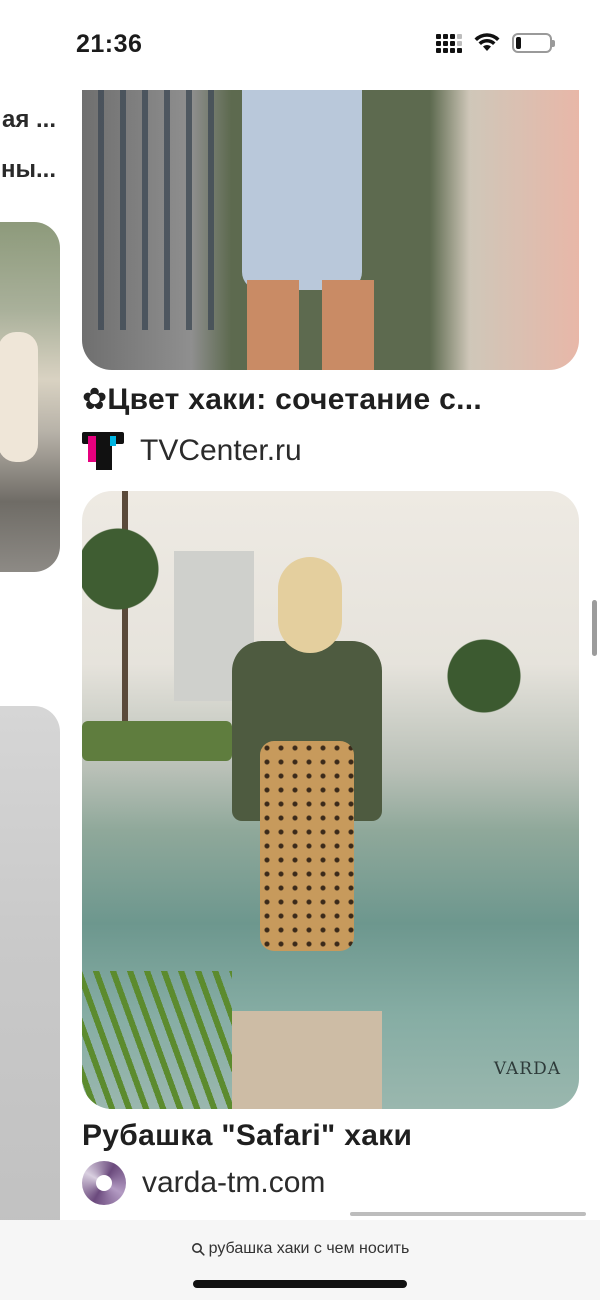  What do you see at coordinates (198, 1249) in the screenshot?
I see `search-icon` at bounding box center [198, 1249].